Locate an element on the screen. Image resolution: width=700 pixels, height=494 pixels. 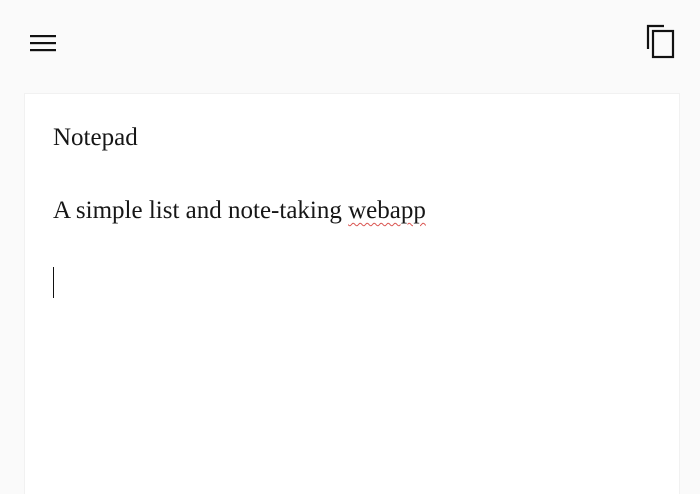
menu-button is located at coordinates (43, 43).